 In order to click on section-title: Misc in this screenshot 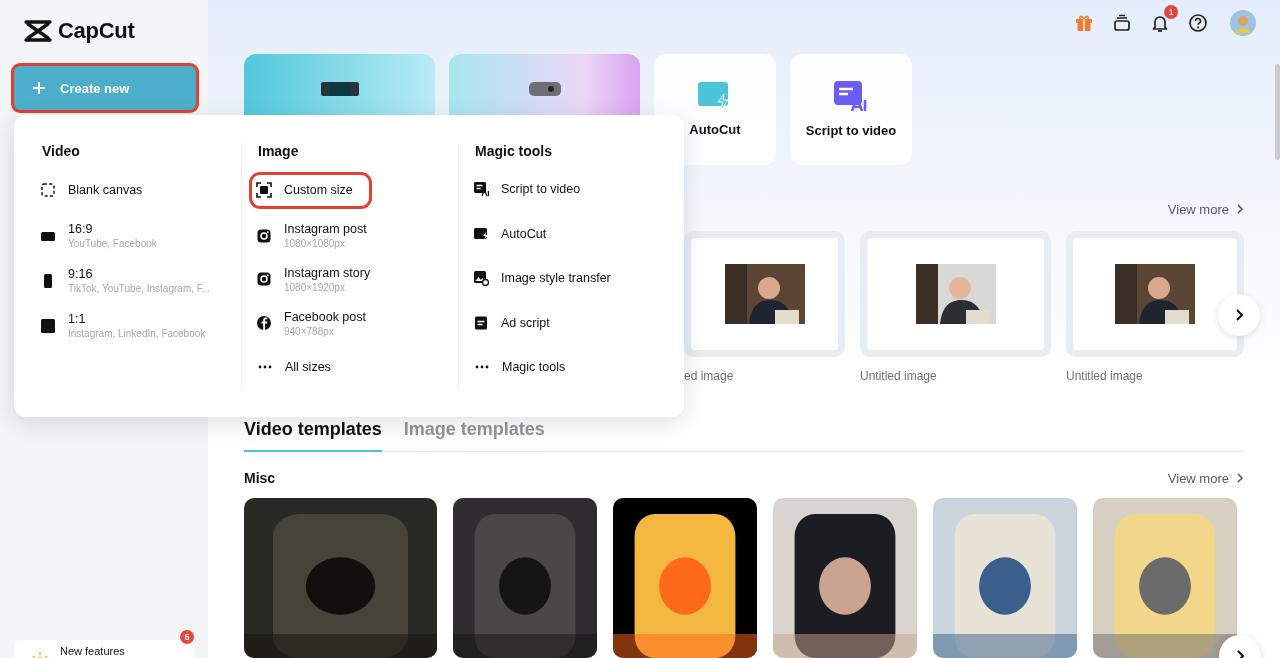, I will do `click(260, 478)`.